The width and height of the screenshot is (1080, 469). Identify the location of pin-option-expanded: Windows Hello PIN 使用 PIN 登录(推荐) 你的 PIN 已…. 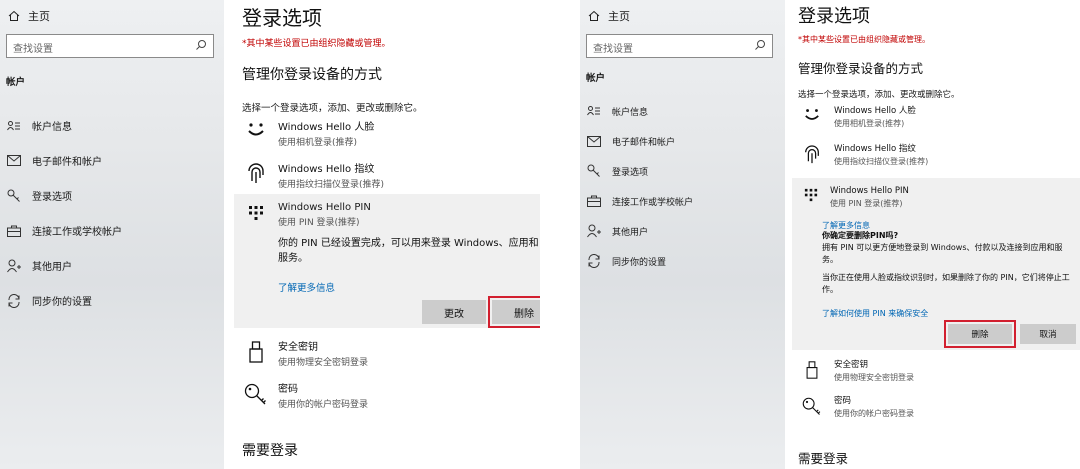
(387, 261).